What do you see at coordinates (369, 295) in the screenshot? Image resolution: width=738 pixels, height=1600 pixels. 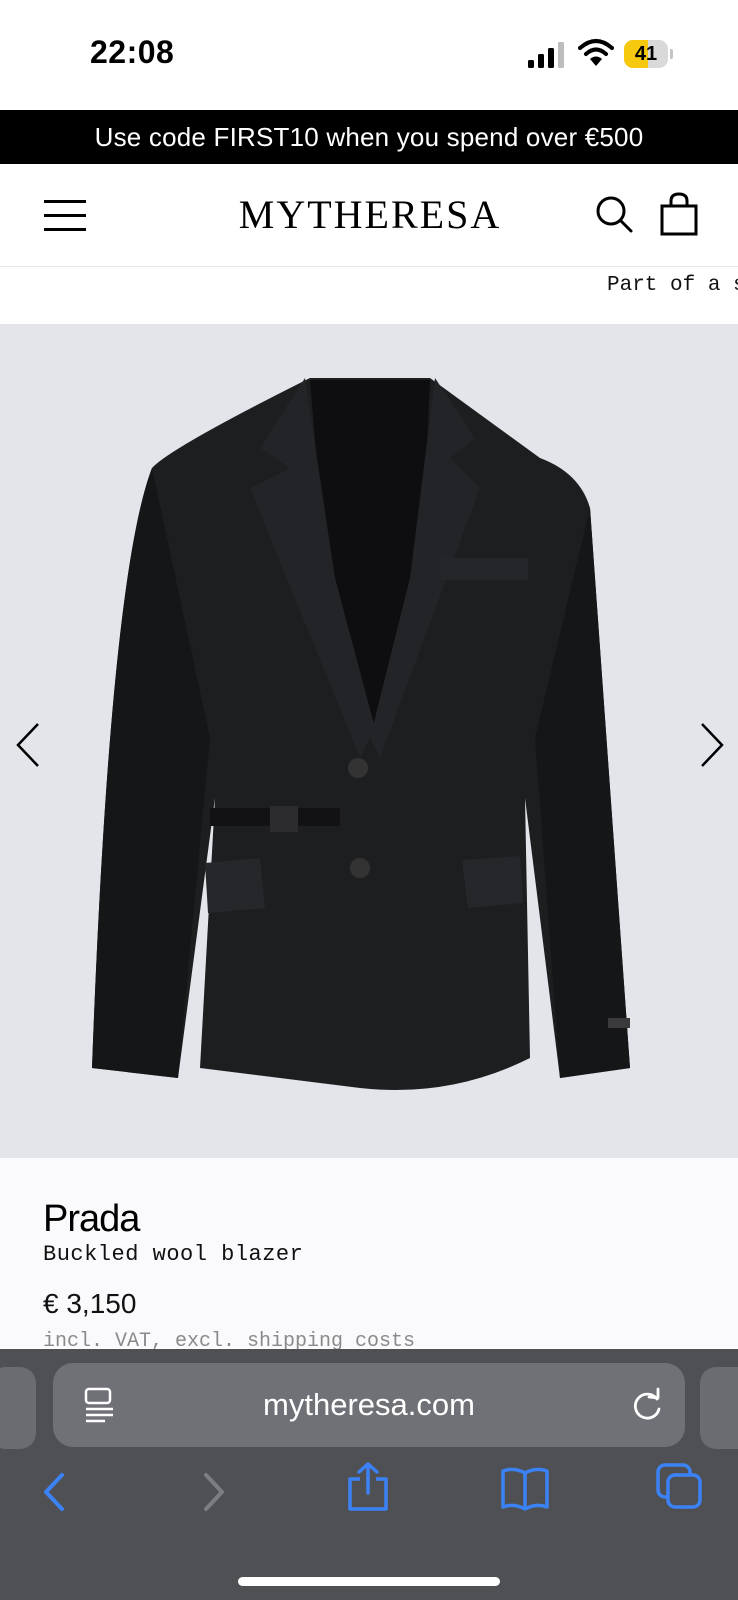 I see `promo-ticker: Part of a s` at bounding box center [369, 295].